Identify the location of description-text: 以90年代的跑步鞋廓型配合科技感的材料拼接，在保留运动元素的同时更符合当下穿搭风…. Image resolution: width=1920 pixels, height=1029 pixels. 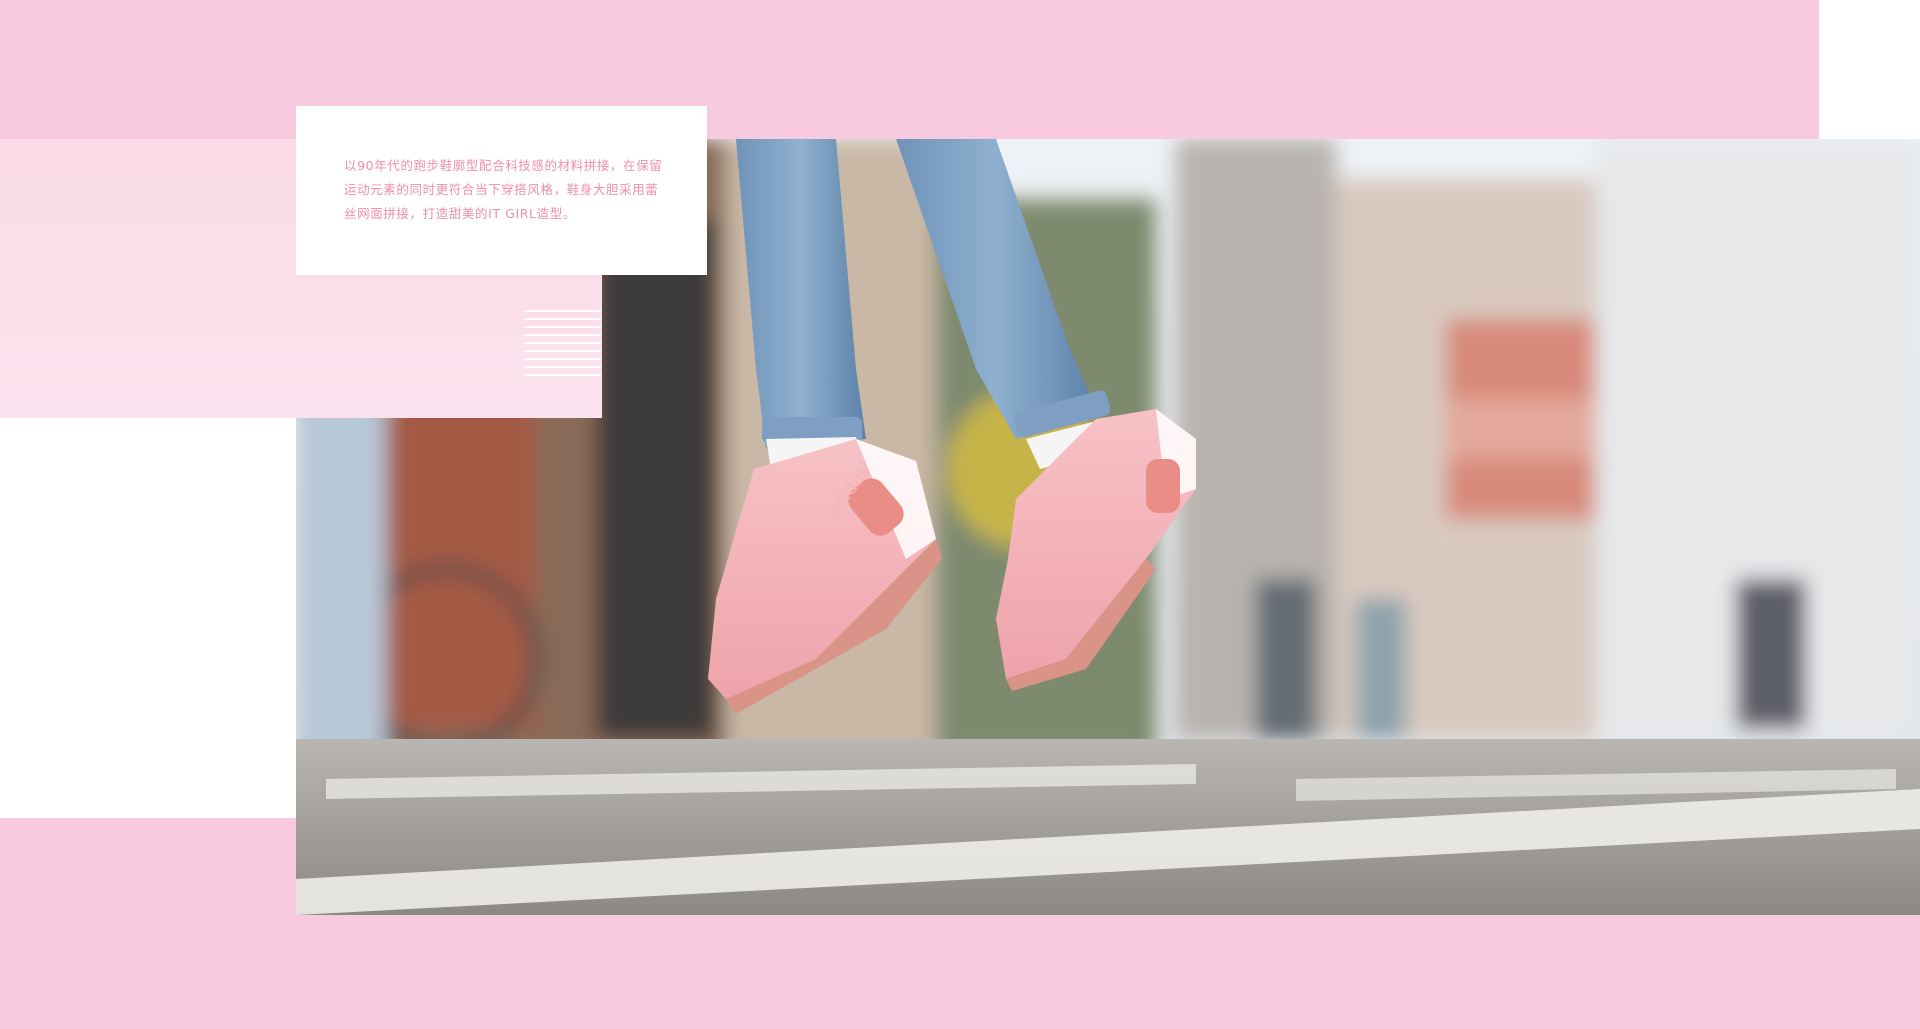
(503, 189).